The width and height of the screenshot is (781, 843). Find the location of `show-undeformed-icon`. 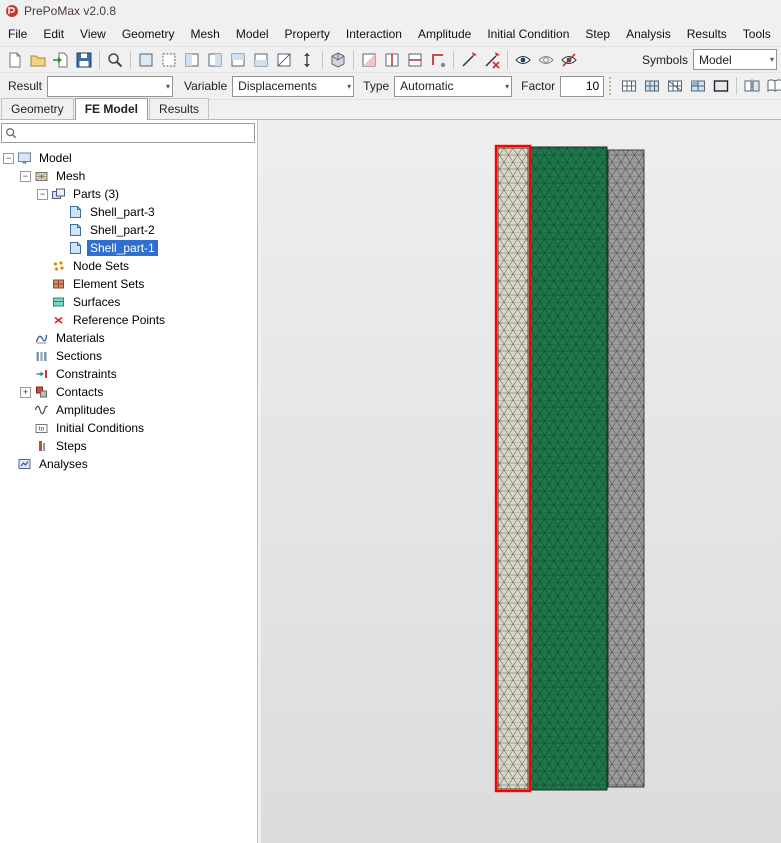

show-undeformed-icon is located at coordinates (629, 86).